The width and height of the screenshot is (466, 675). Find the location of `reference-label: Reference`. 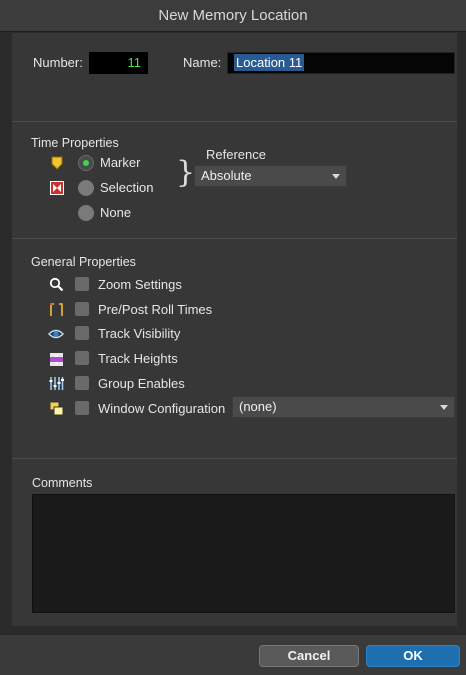

reference-label: Reference is located at coordinates (236, 154).